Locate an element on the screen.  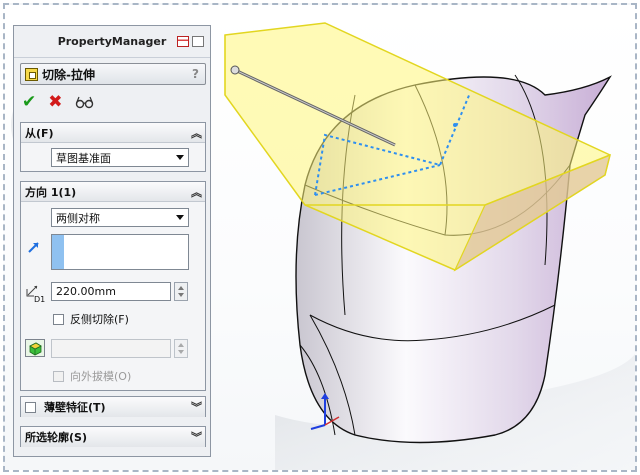
sketch-point is located at coordinates (455, 125).